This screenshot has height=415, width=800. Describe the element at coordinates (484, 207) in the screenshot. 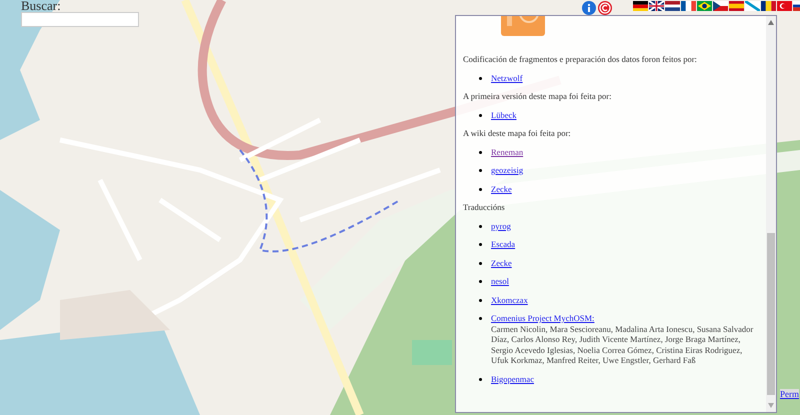

I see `section-heading: Traduccións` at that location.